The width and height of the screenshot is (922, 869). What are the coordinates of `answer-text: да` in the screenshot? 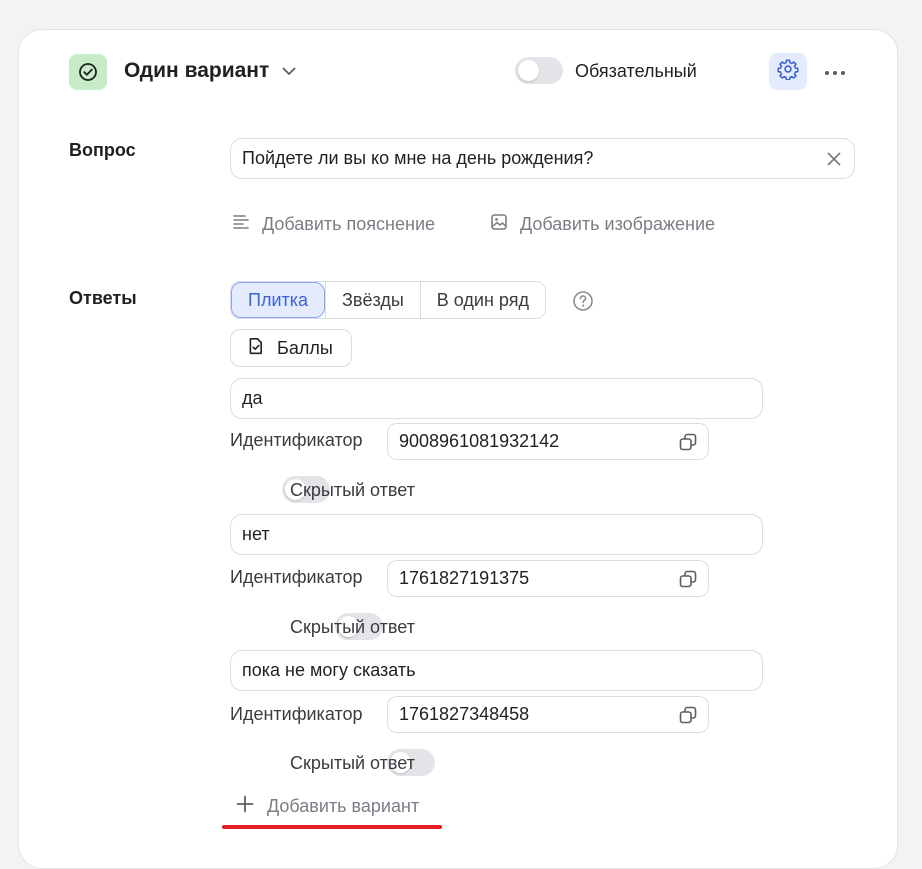 It's located at (252, 398).